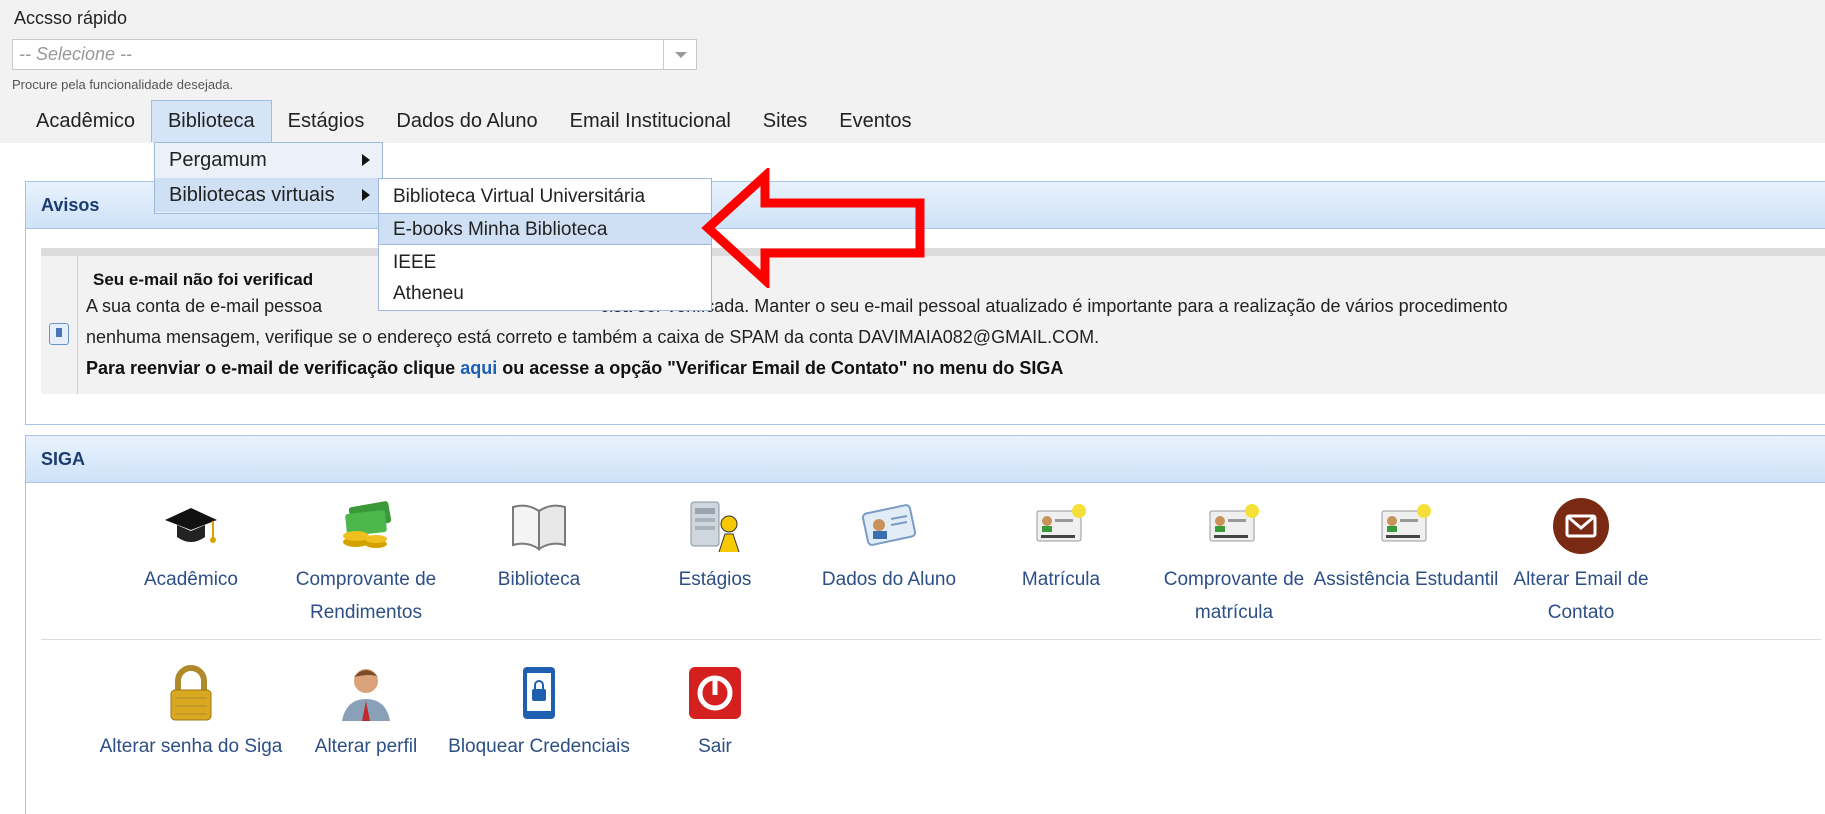 This screenshot has width=1825, height=814. Describe the element at coordinates (1234, 596) in the screenshot. I see `tile-label: Comprovante de matrícula` at that location.